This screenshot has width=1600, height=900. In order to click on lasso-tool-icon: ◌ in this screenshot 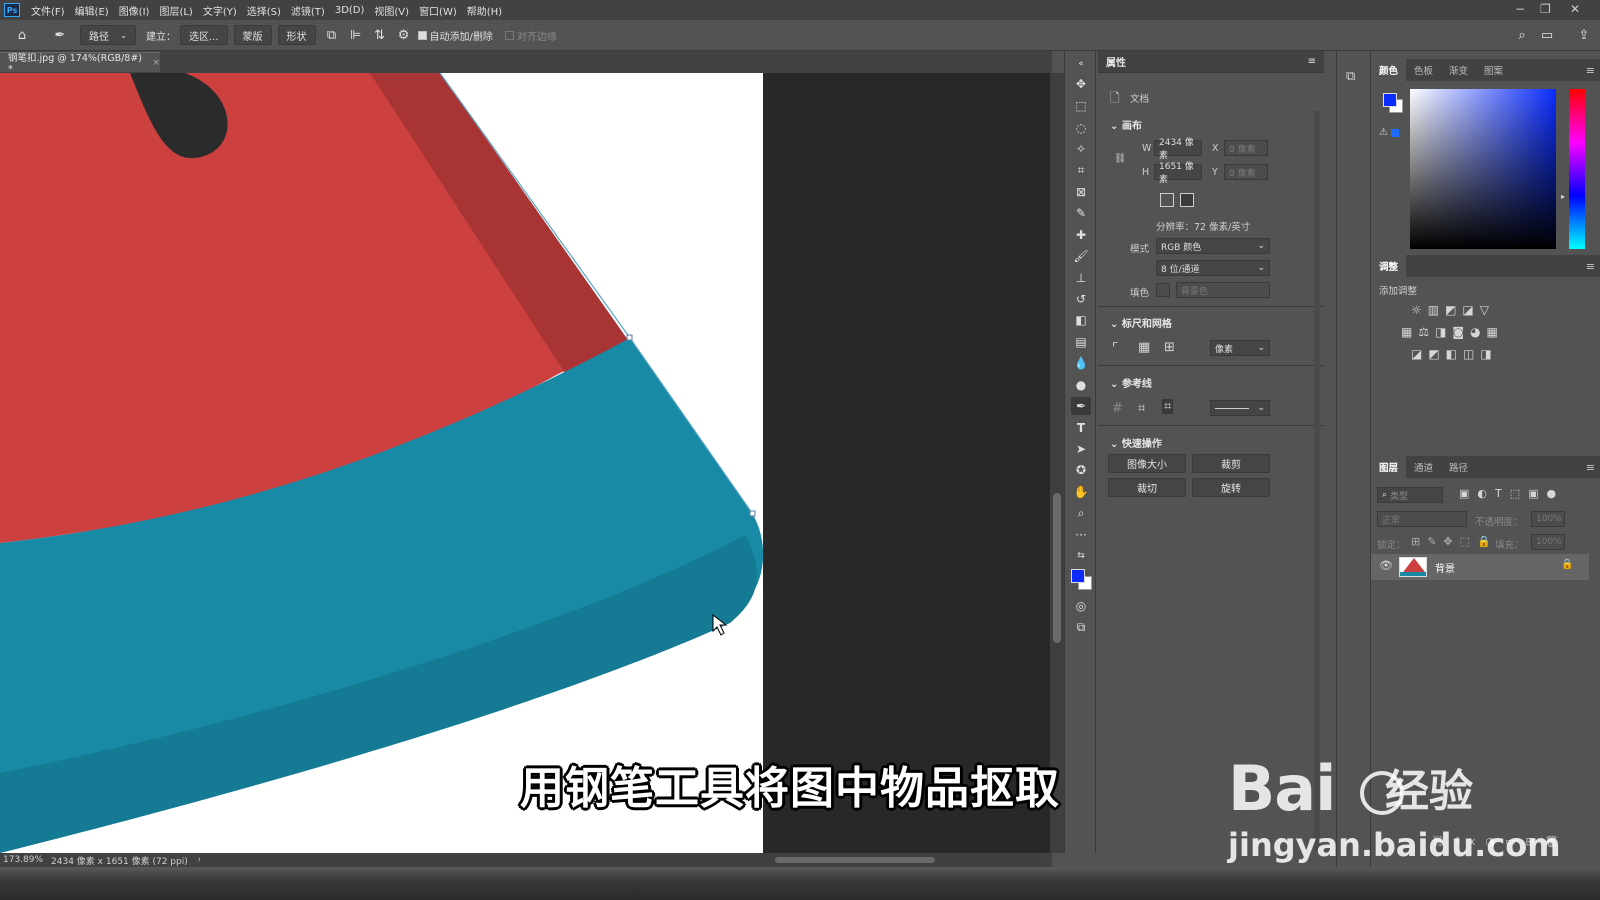, I will do `click(1081, 128)`.